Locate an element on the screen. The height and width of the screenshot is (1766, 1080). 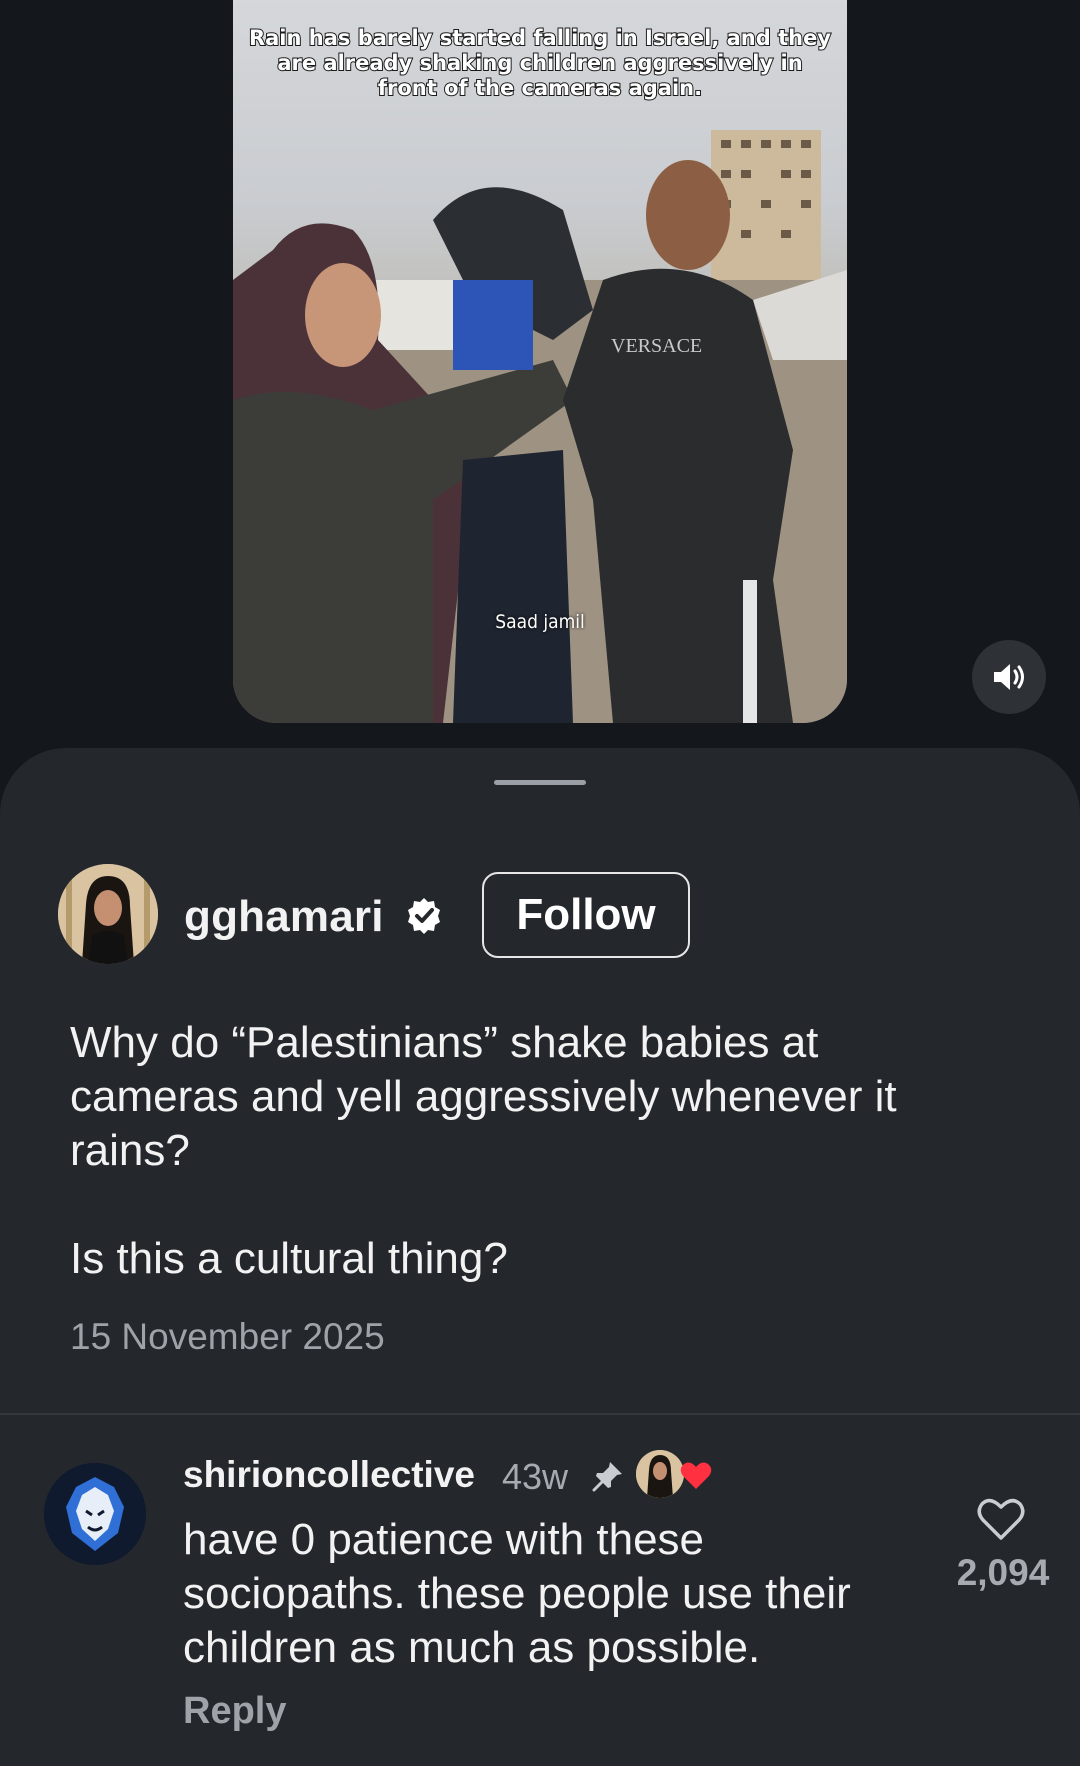
mini-avatar-portrait is located at coordinates (660, 1474).